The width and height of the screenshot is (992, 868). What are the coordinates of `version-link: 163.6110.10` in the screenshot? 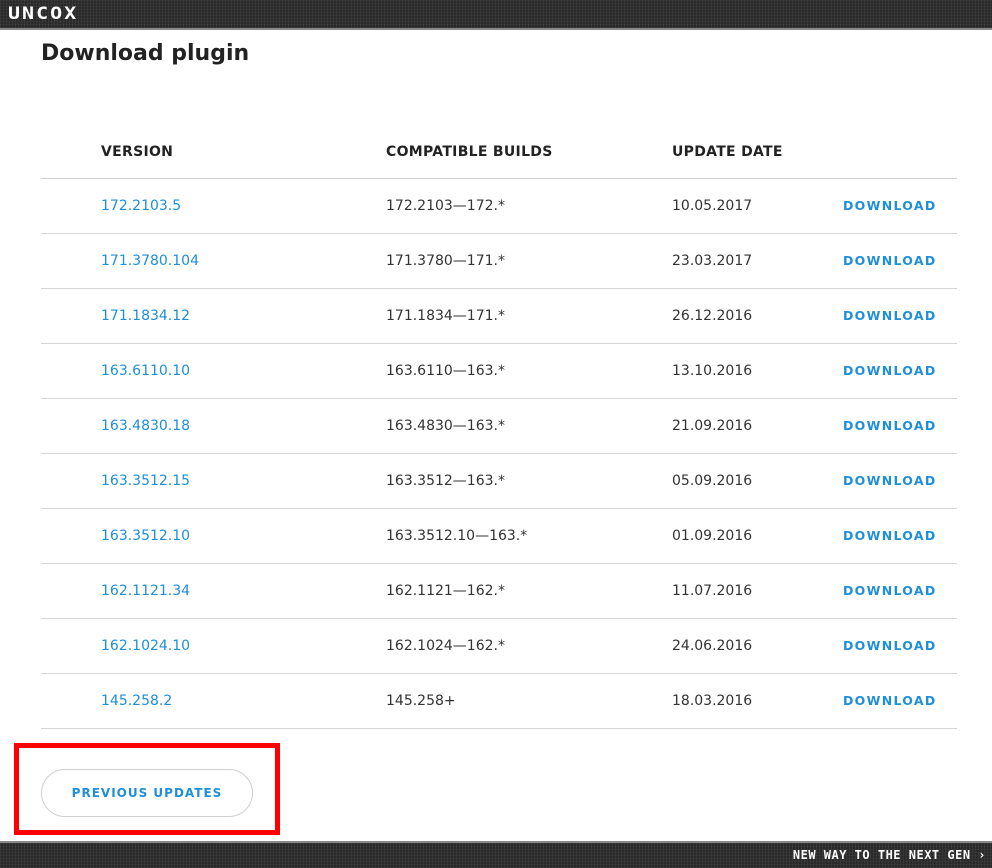 It's located at (145, 371).